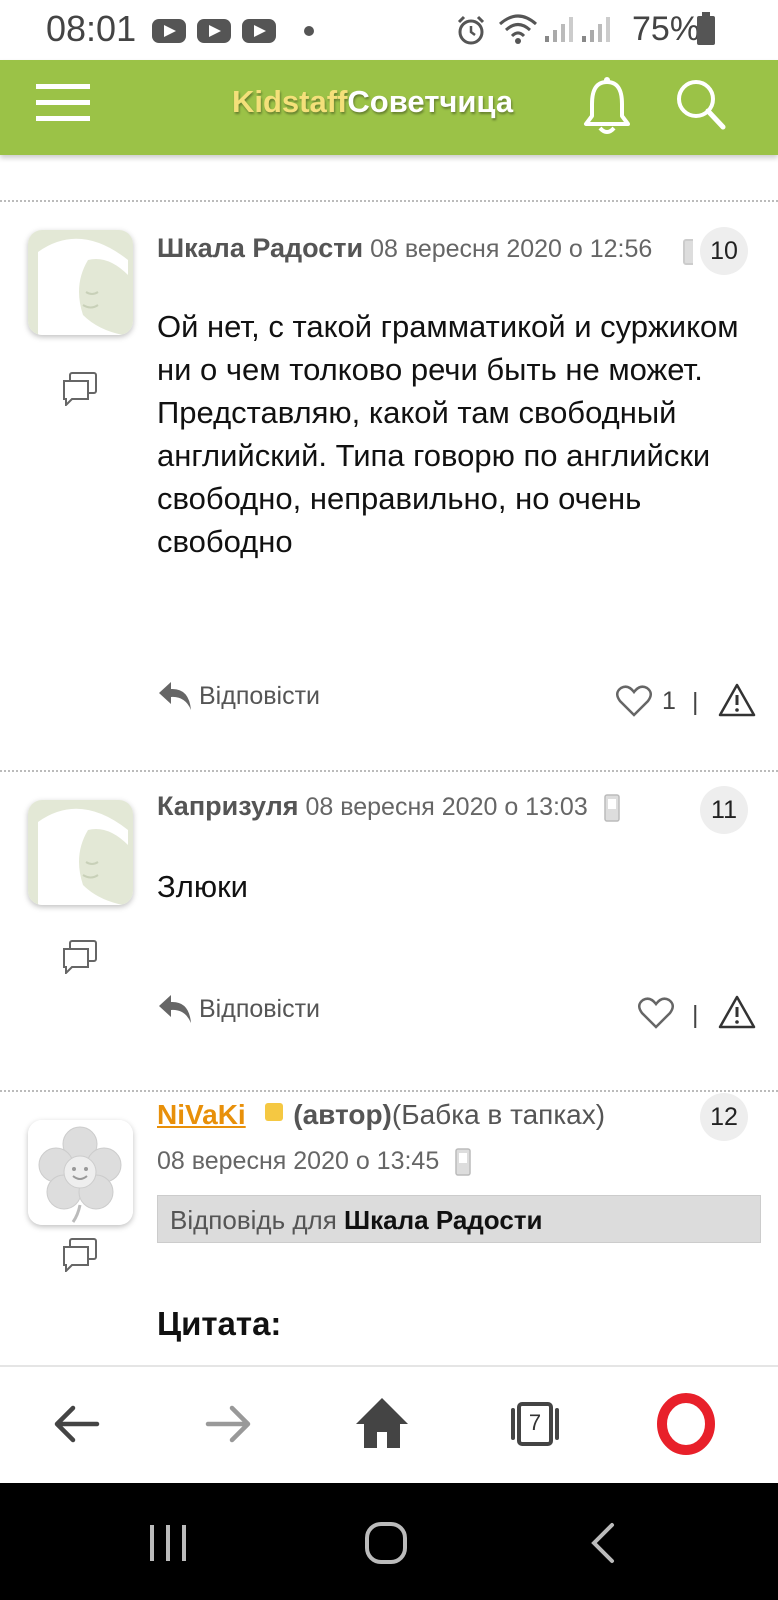 This screenshot has width=778, height=1600. I want to click on like-button, so click(656, 1013).